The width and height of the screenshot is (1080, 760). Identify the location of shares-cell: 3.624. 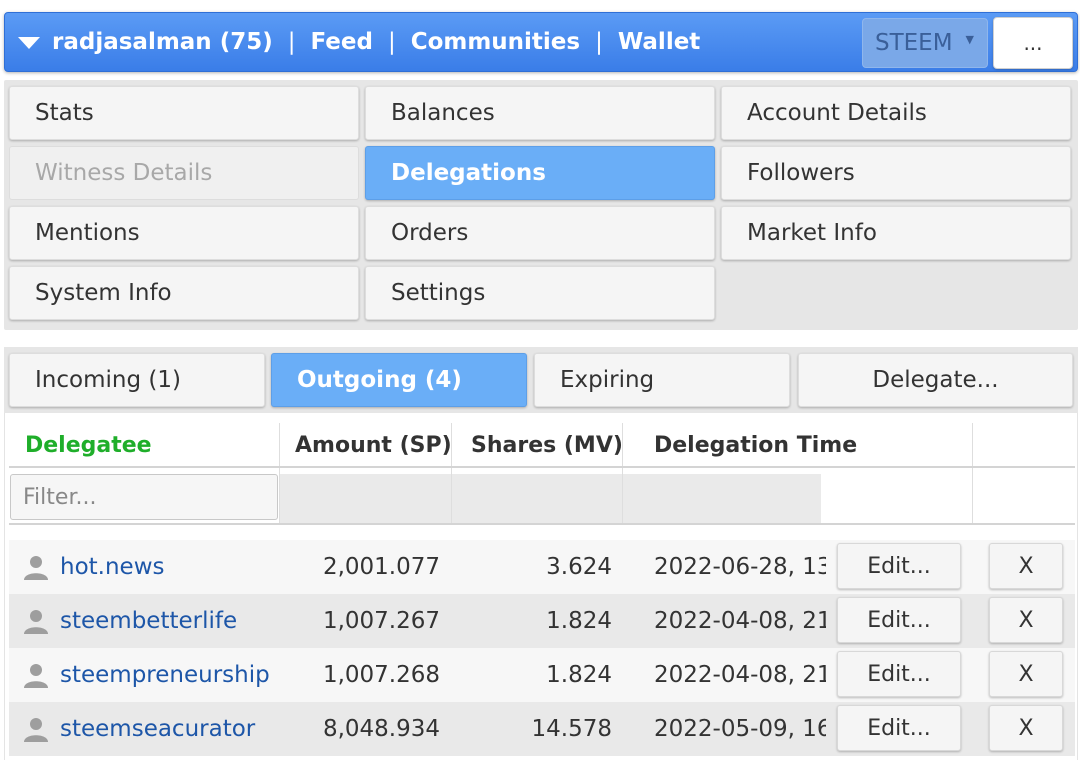
(579, 567).